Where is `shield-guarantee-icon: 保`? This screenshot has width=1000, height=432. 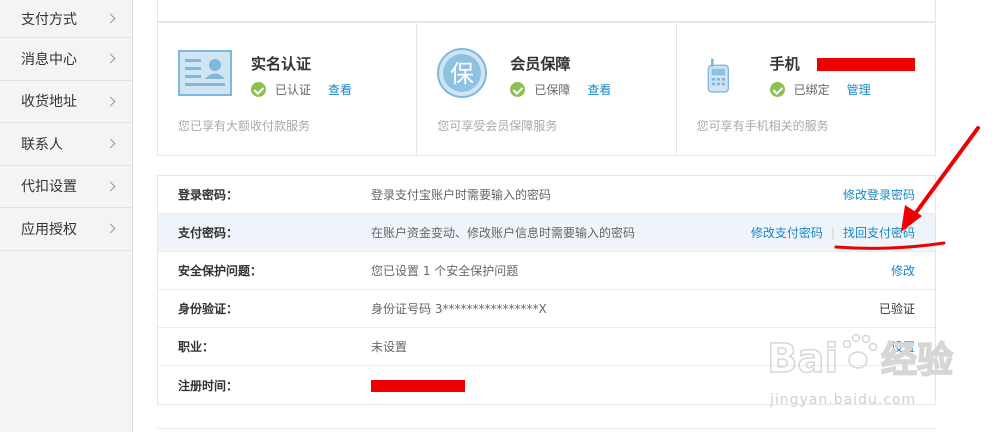
shield-guarantee-icon: 保 is located at coordinates (462, 73).